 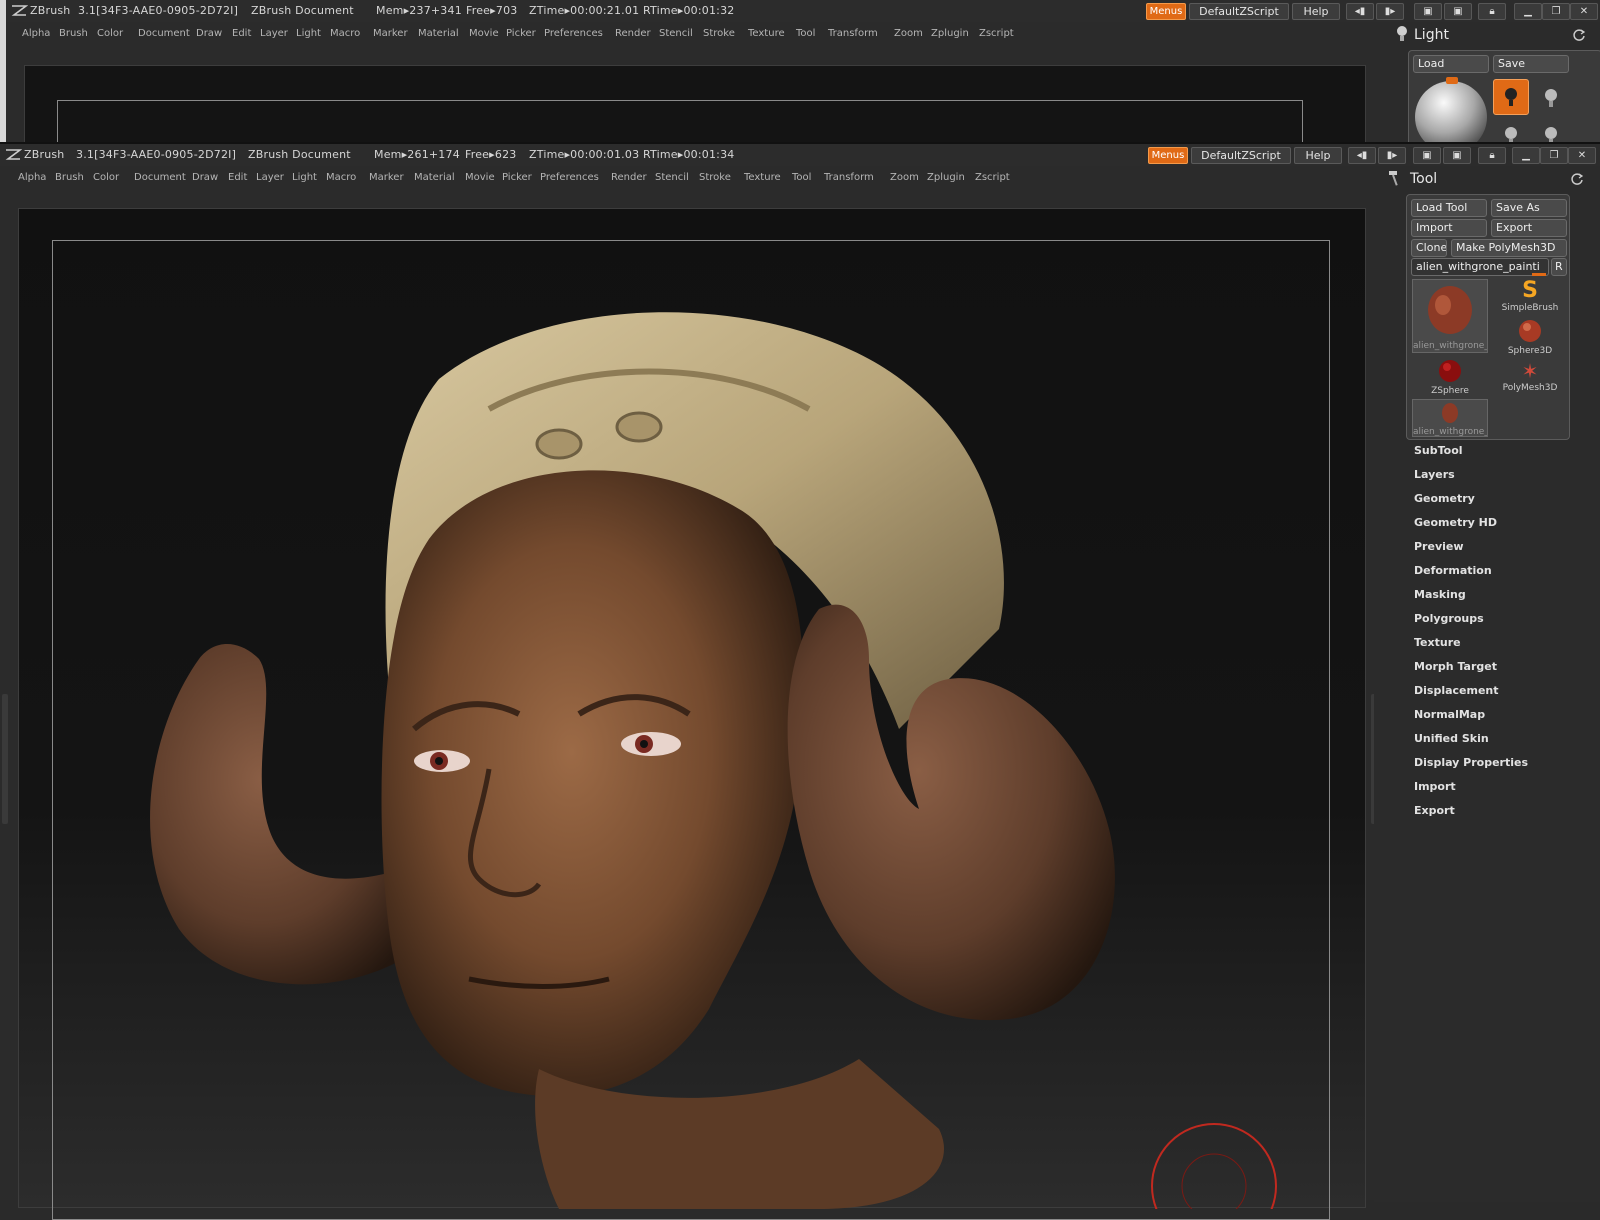 I want to click on left-tray-handle, so click(x=5, y=759).